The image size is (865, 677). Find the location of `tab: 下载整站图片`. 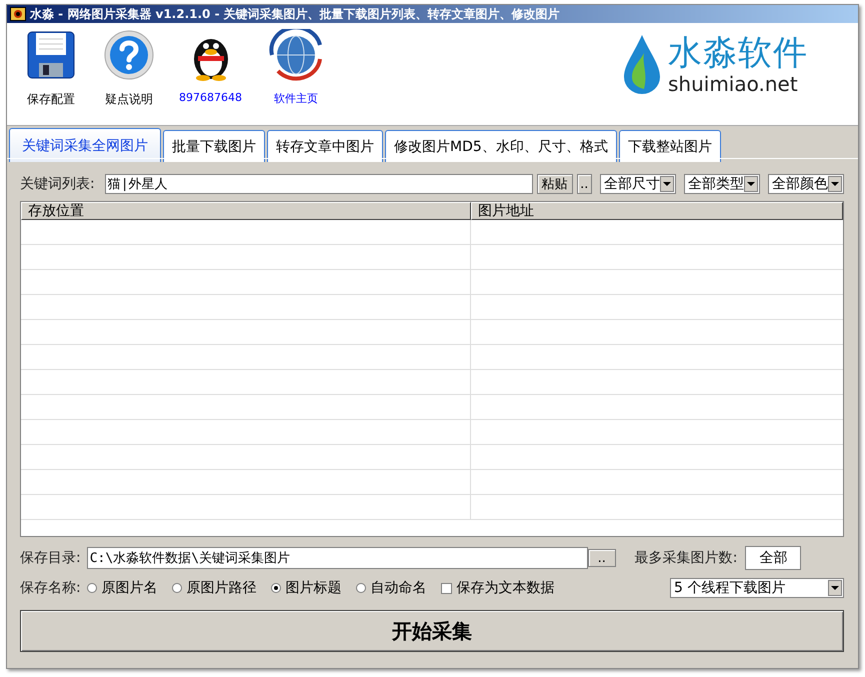

tab: 下载整站图片 is located at coordinates (669, 146).